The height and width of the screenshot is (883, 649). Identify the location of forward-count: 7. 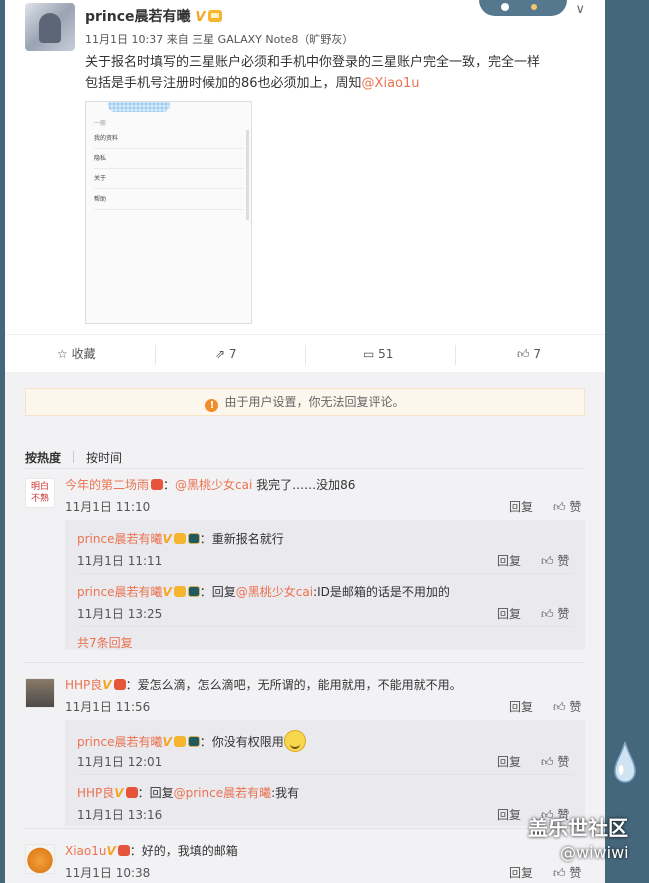
(232, 354).